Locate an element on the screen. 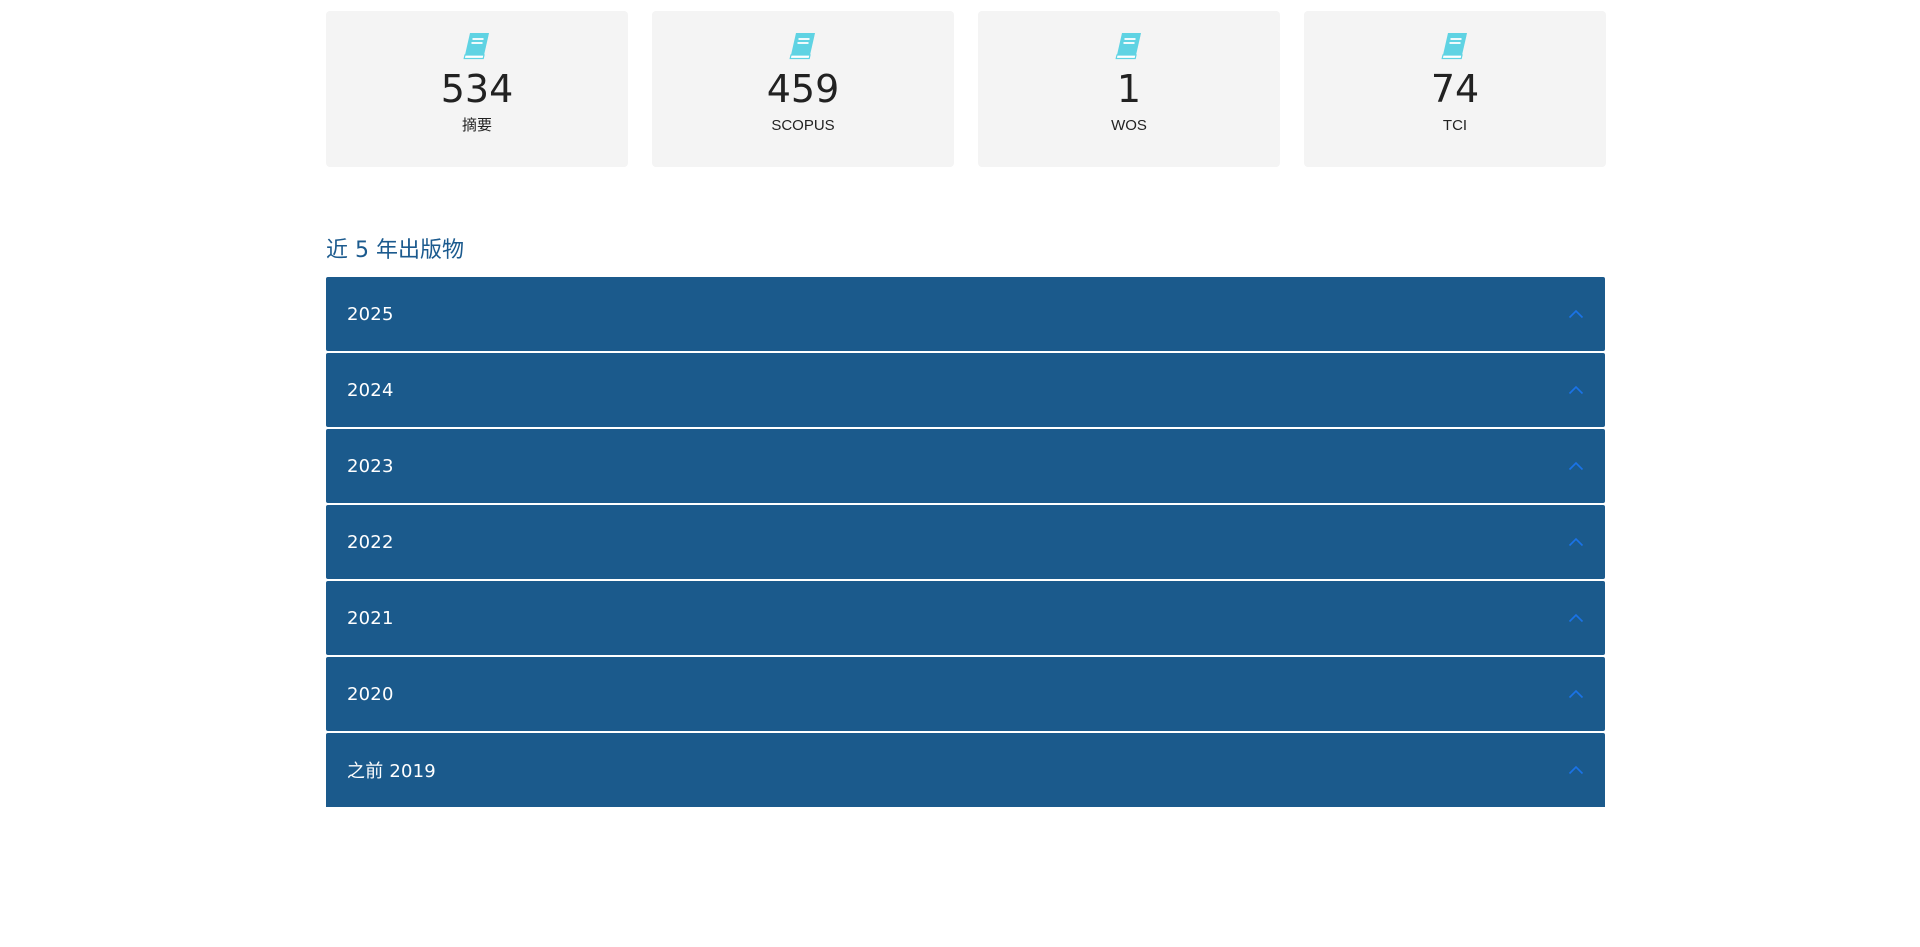  stat-card-abstract: 534 摘要 is located at coordinates (477, 89).